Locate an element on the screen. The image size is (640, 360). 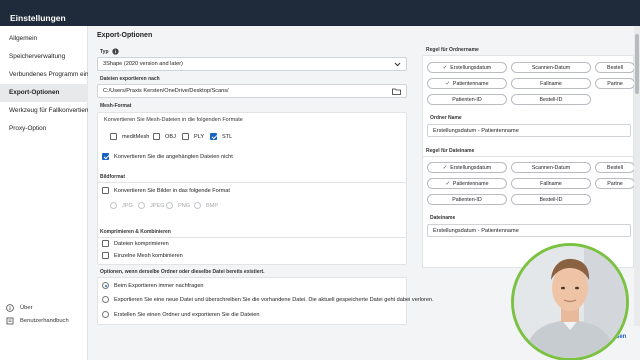
file-name-value: Erstellungsdatum - Patientenname is located at coordinates (476, 231).